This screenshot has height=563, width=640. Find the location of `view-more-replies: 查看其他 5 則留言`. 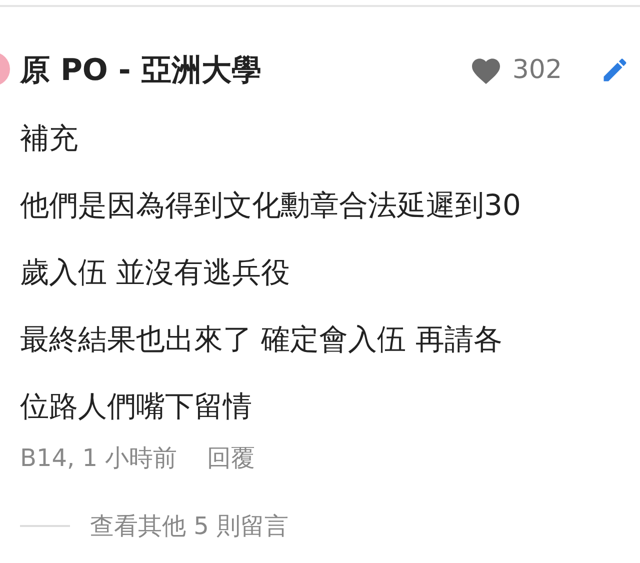

view-more-replies: 查看其他 5 則留言 is located at coordinates (189, 526).